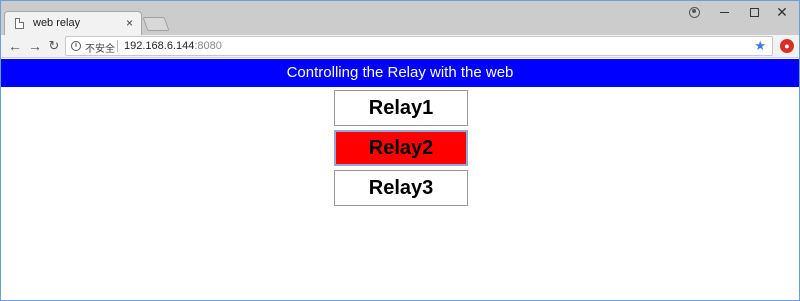  What do you see at coordinates (419, 46) in the screenshot?
I see `address-bar: i 不安全 192.168.6.144:8080 ★` at bounding box center [419, 46].